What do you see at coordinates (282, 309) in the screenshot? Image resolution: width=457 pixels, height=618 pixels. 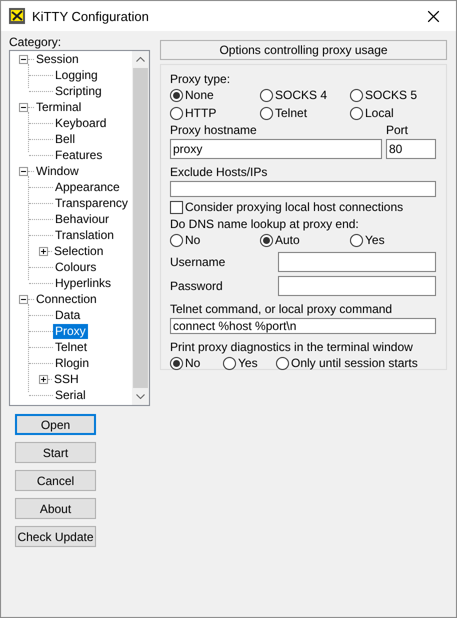 I see `field-label: Telnet command, or local proxy command` at bounding box center [282, 309].